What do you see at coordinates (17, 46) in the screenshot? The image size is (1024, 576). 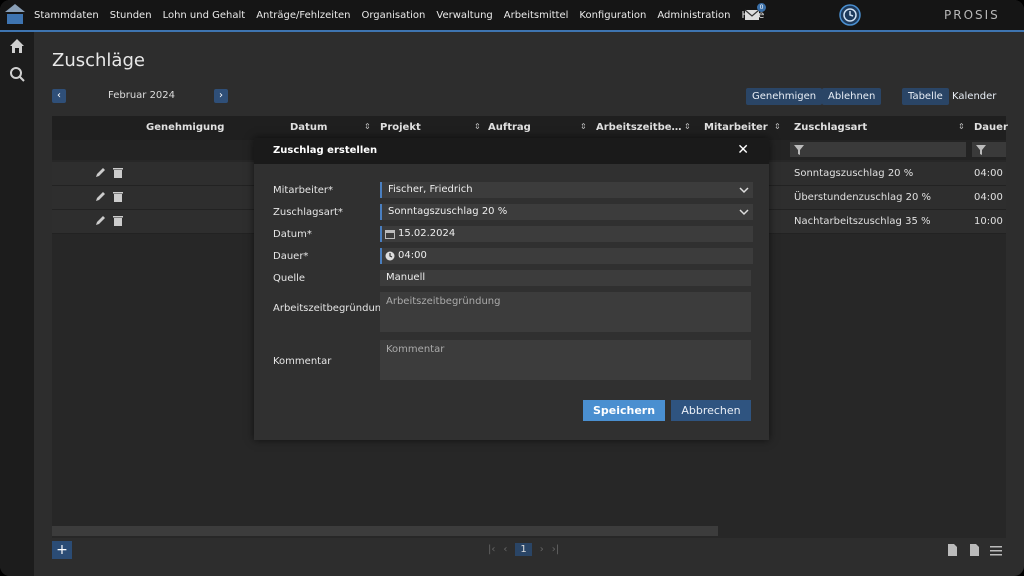 I see `home-icon` at bounding box center [17, 46].